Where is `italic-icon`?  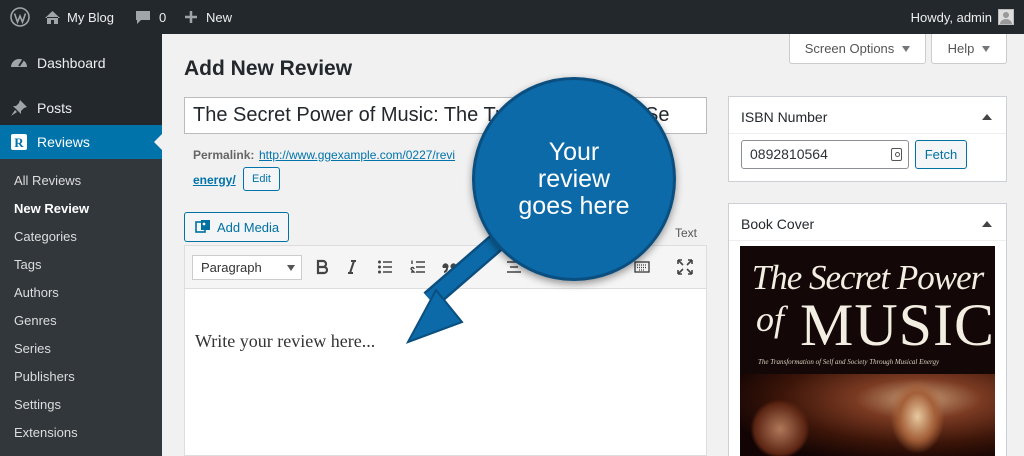
italic-icon is located at coordinates (352, 267).